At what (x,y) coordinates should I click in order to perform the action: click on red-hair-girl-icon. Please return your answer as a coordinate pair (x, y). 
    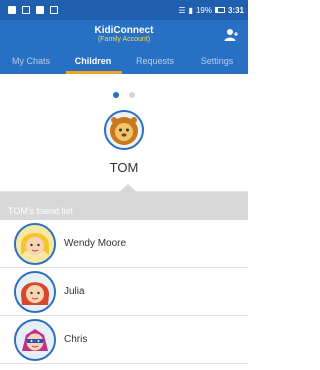
    Looking at the image, I should click on (35, 291).